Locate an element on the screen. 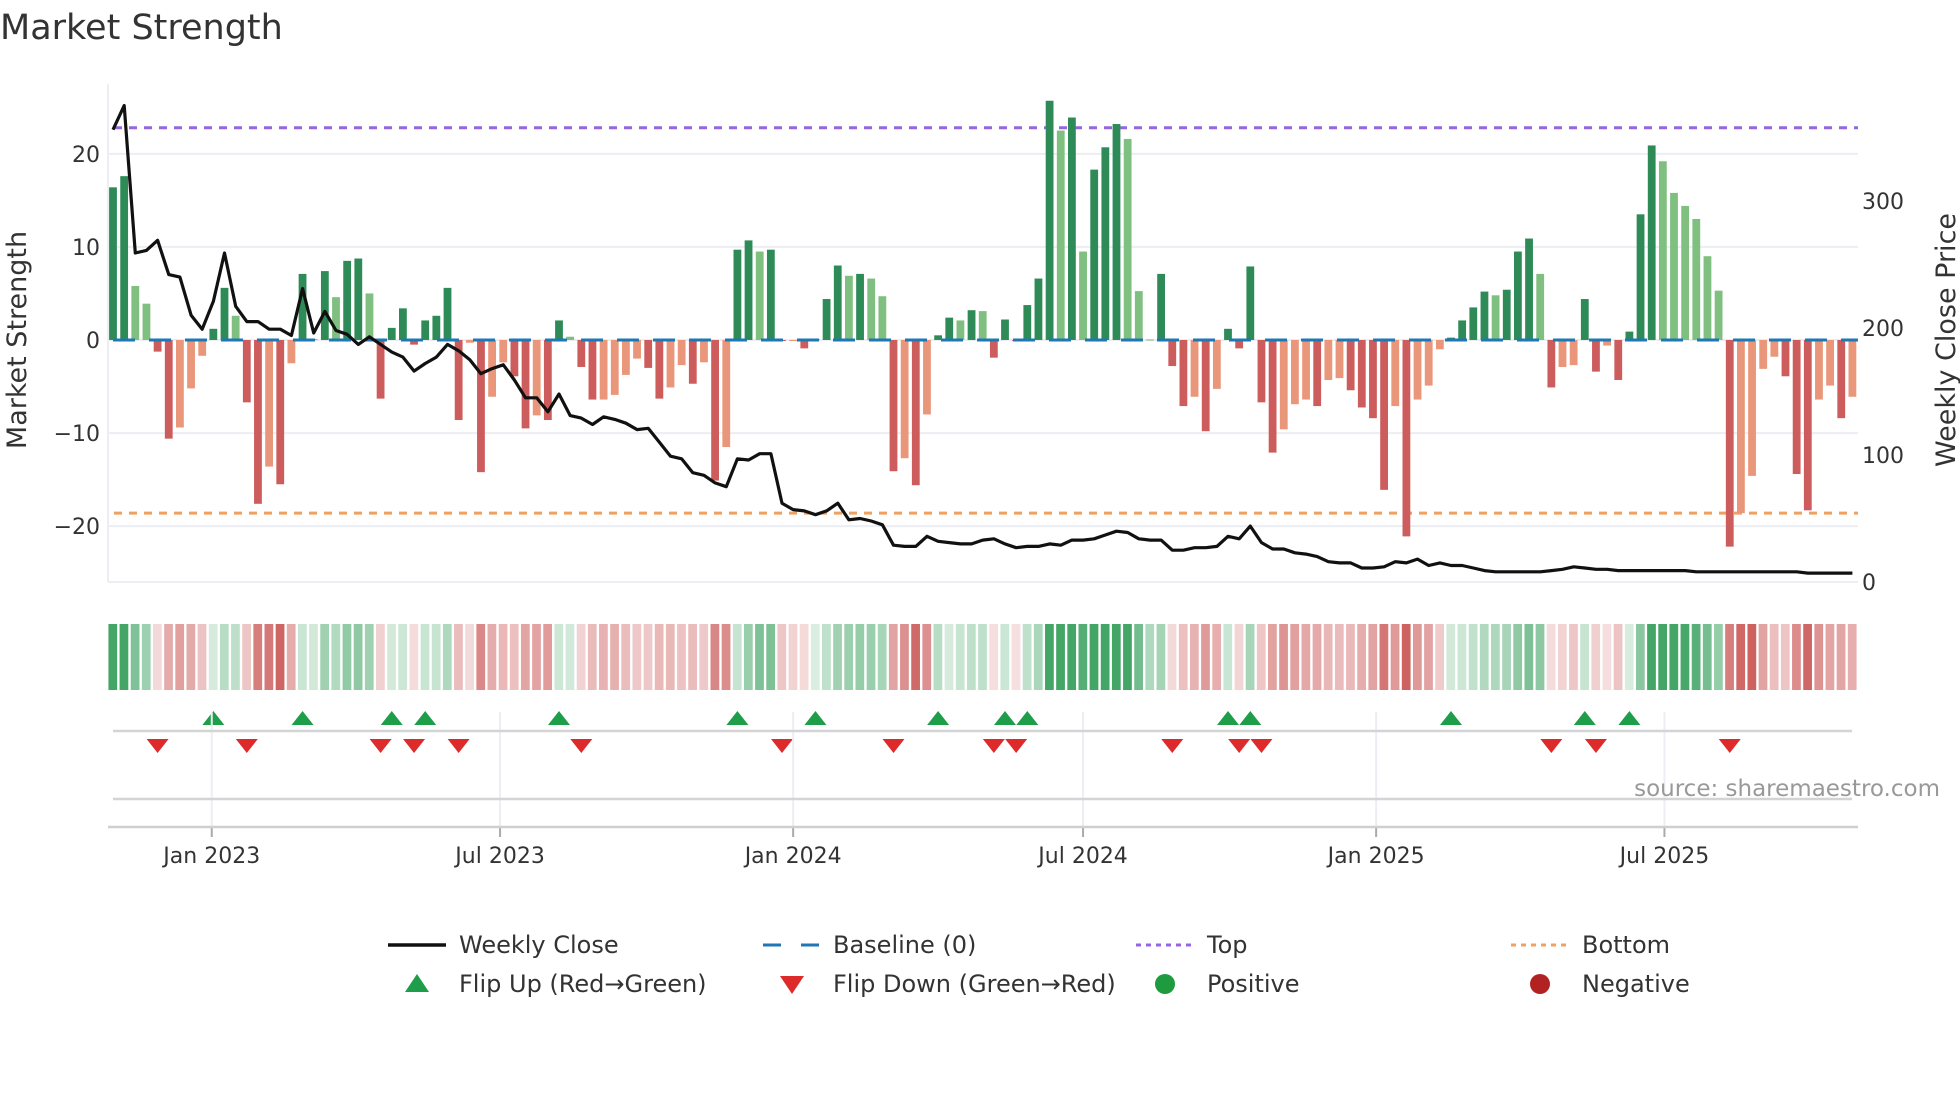  legend-label: Weekly Close is located at coordinates (539, 945).